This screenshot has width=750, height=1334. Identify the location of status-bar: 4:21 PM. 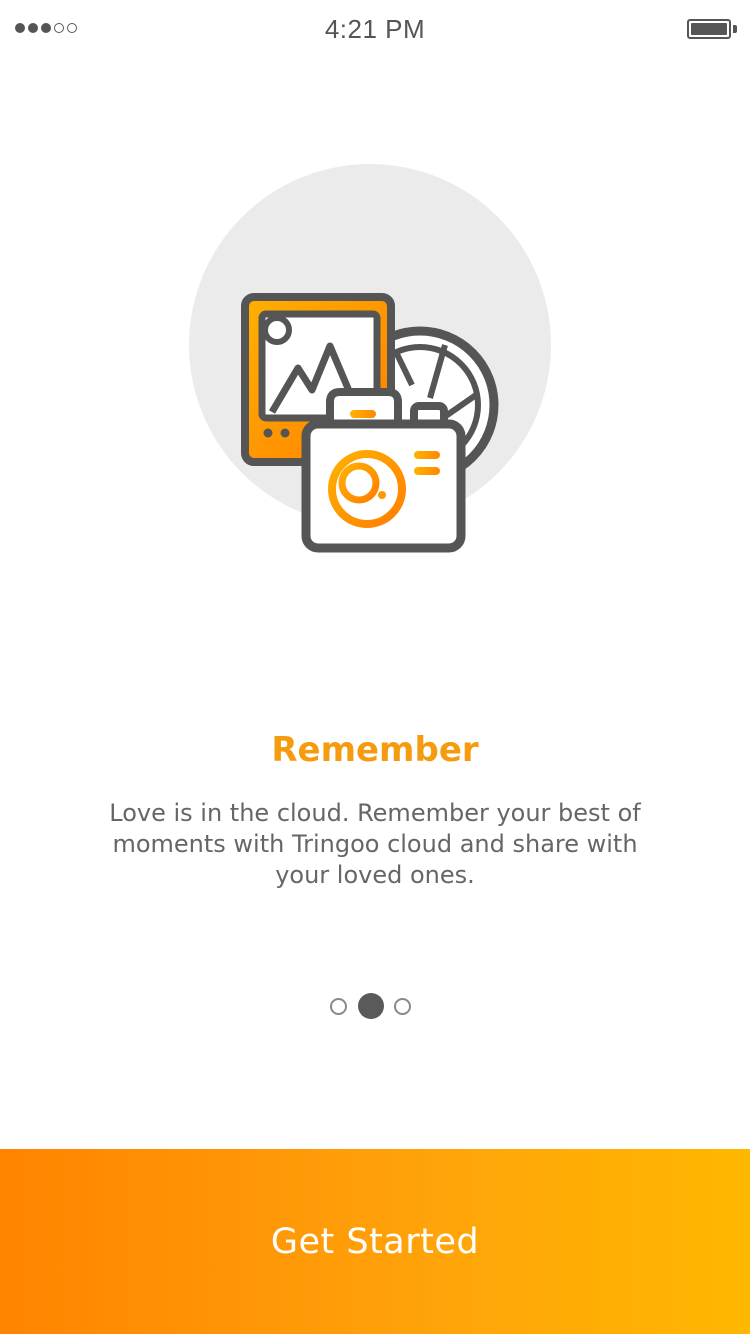
(375, 29).